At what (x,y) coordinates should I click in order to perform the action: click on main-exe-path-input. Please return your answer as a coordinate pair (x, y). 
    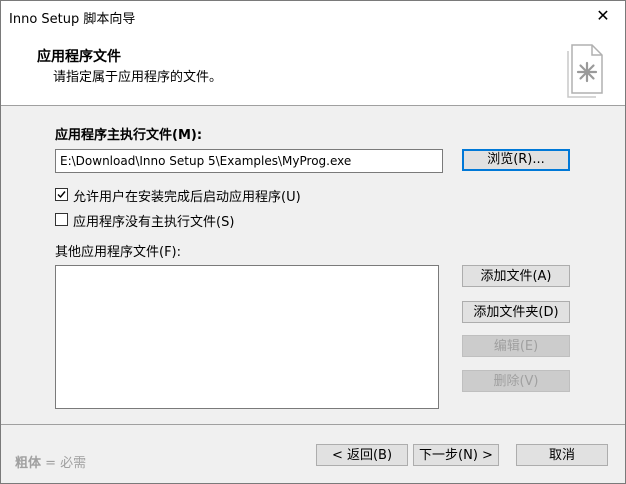
    Looking at the image, I should click on (249, 161).